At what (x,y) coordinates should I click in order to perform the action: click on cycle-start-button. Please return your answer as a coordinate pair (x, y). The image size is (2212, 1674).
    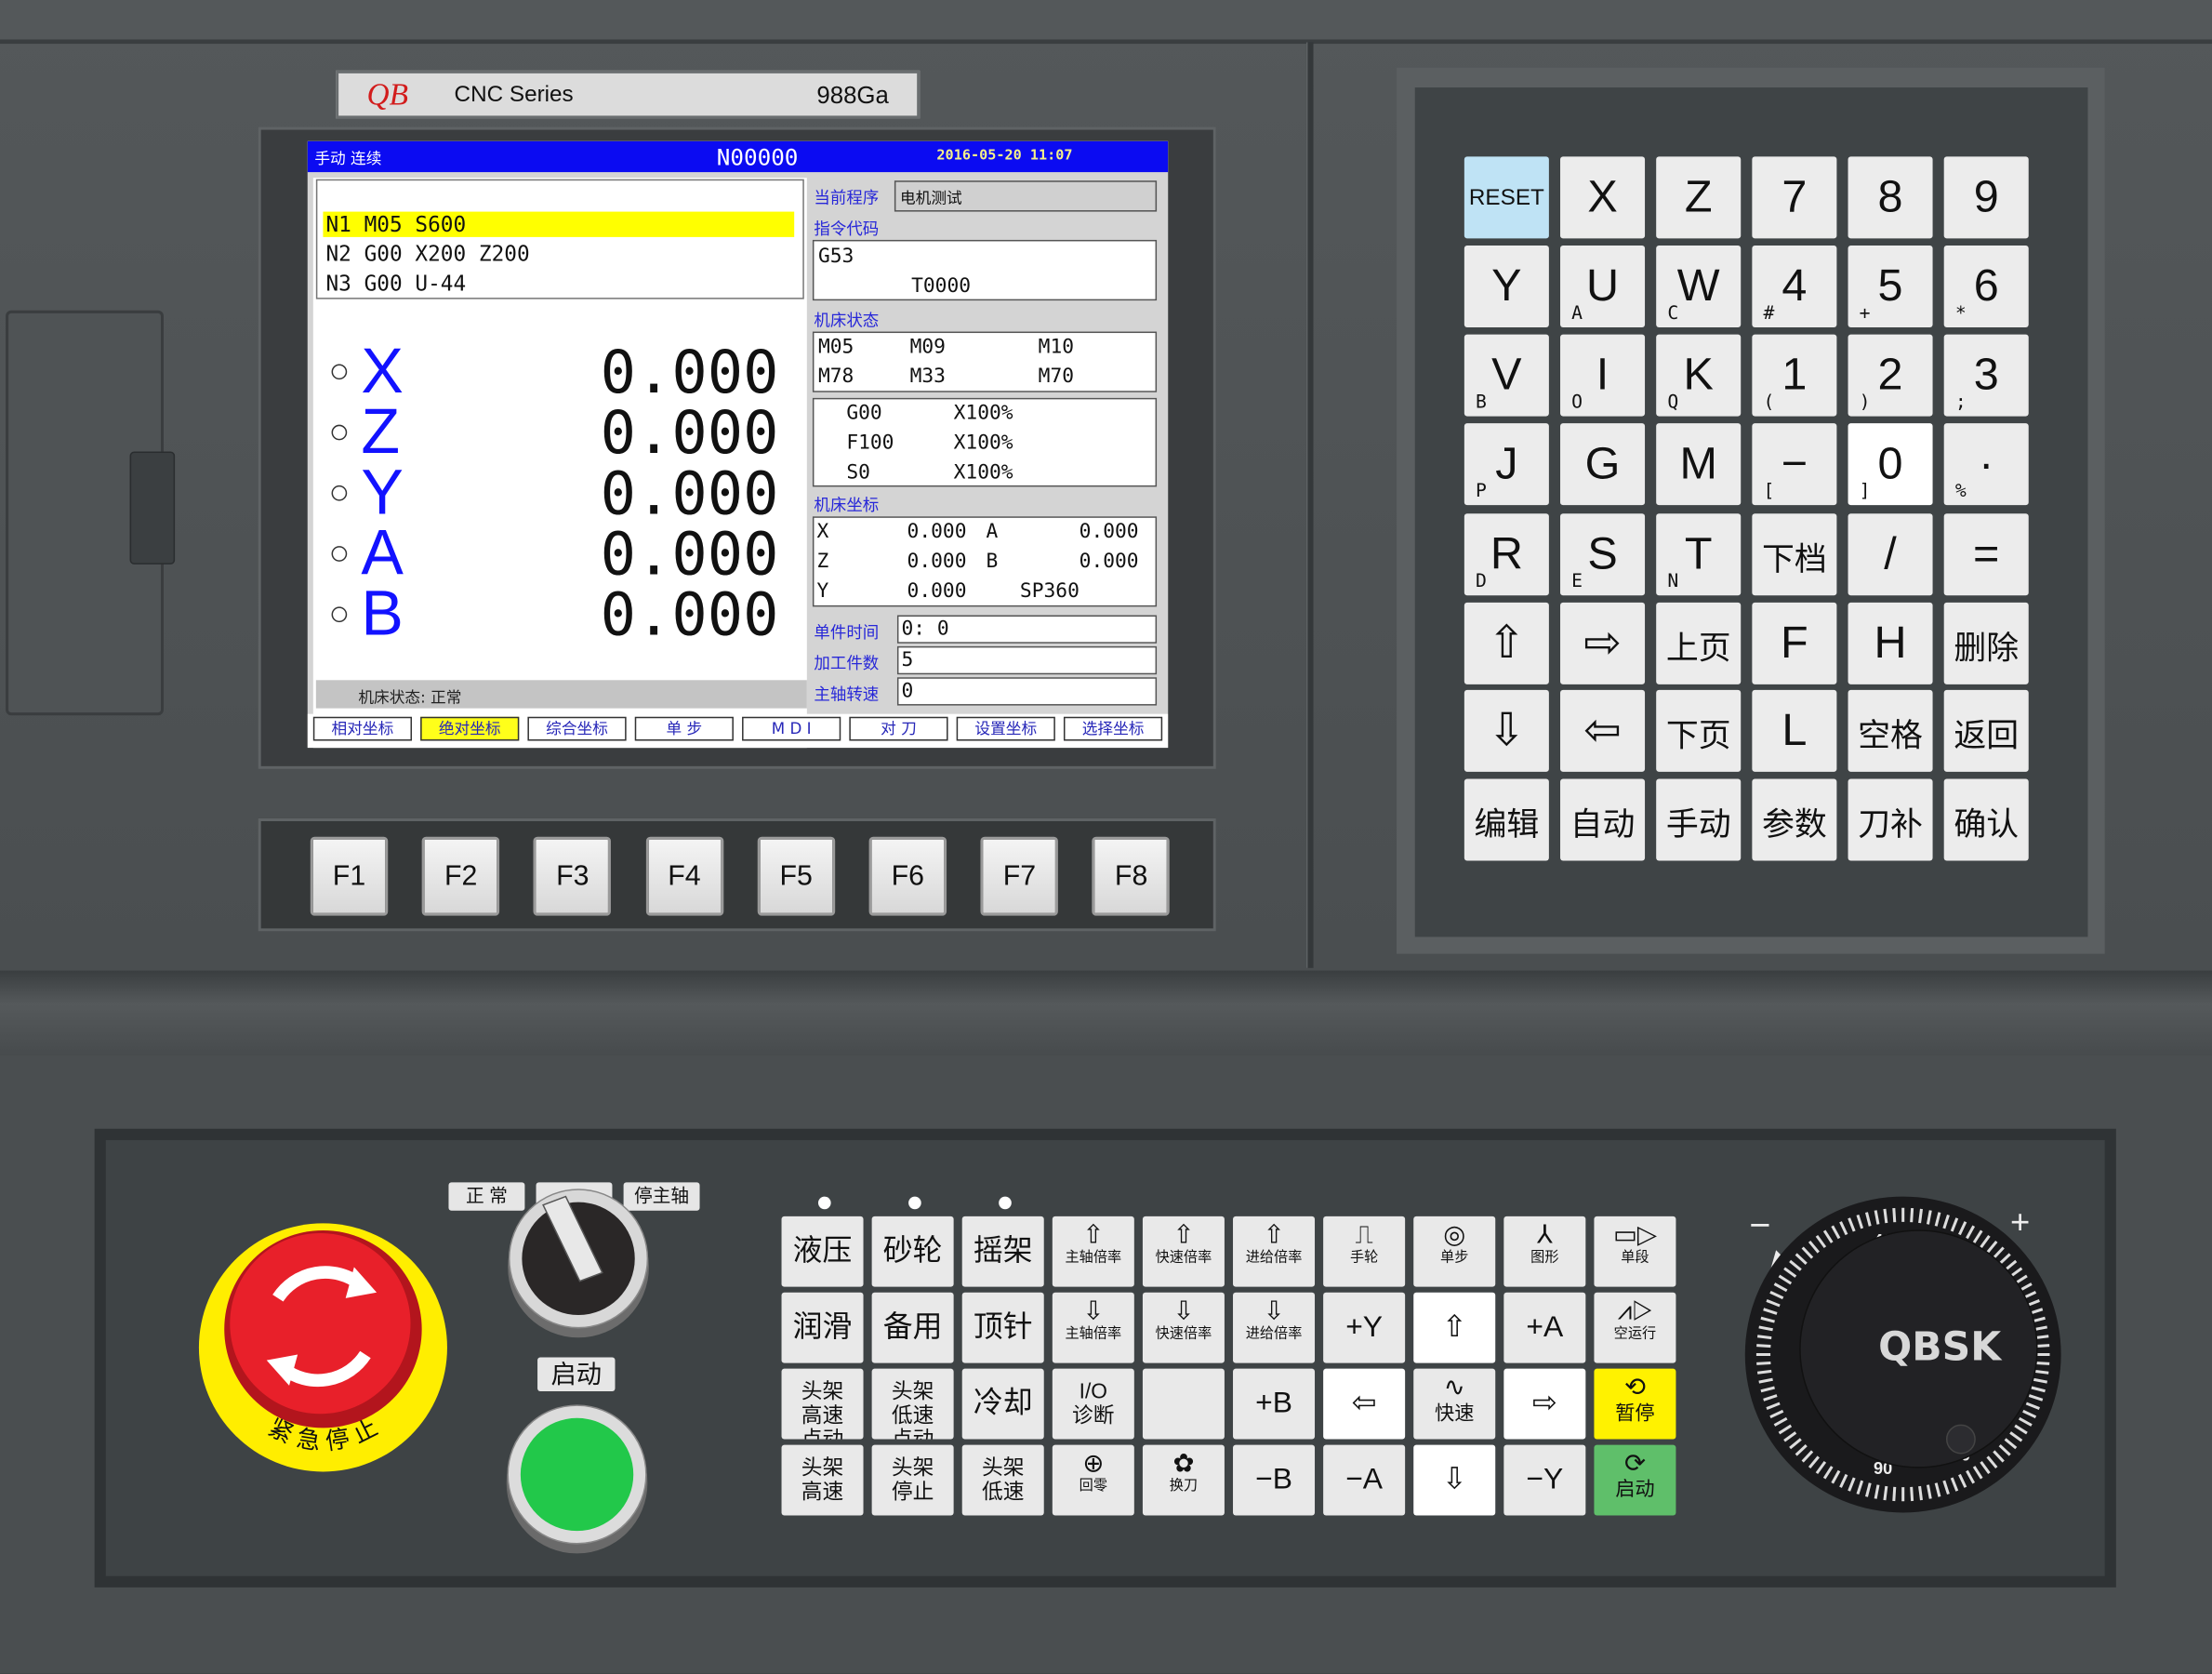
    Looking at the image, I should click on (578, 1479).